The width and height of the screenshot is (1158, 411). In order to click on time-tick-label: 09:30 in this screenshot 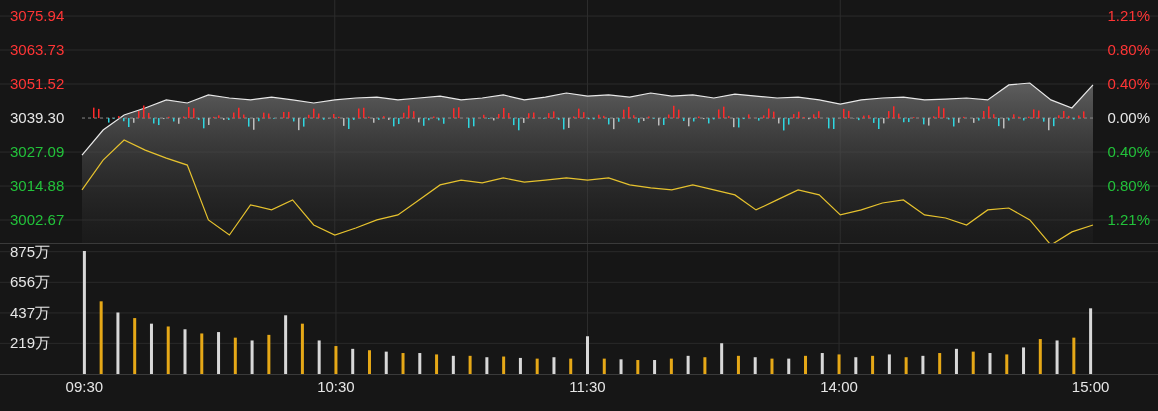, I will do `click(84, 386)`.